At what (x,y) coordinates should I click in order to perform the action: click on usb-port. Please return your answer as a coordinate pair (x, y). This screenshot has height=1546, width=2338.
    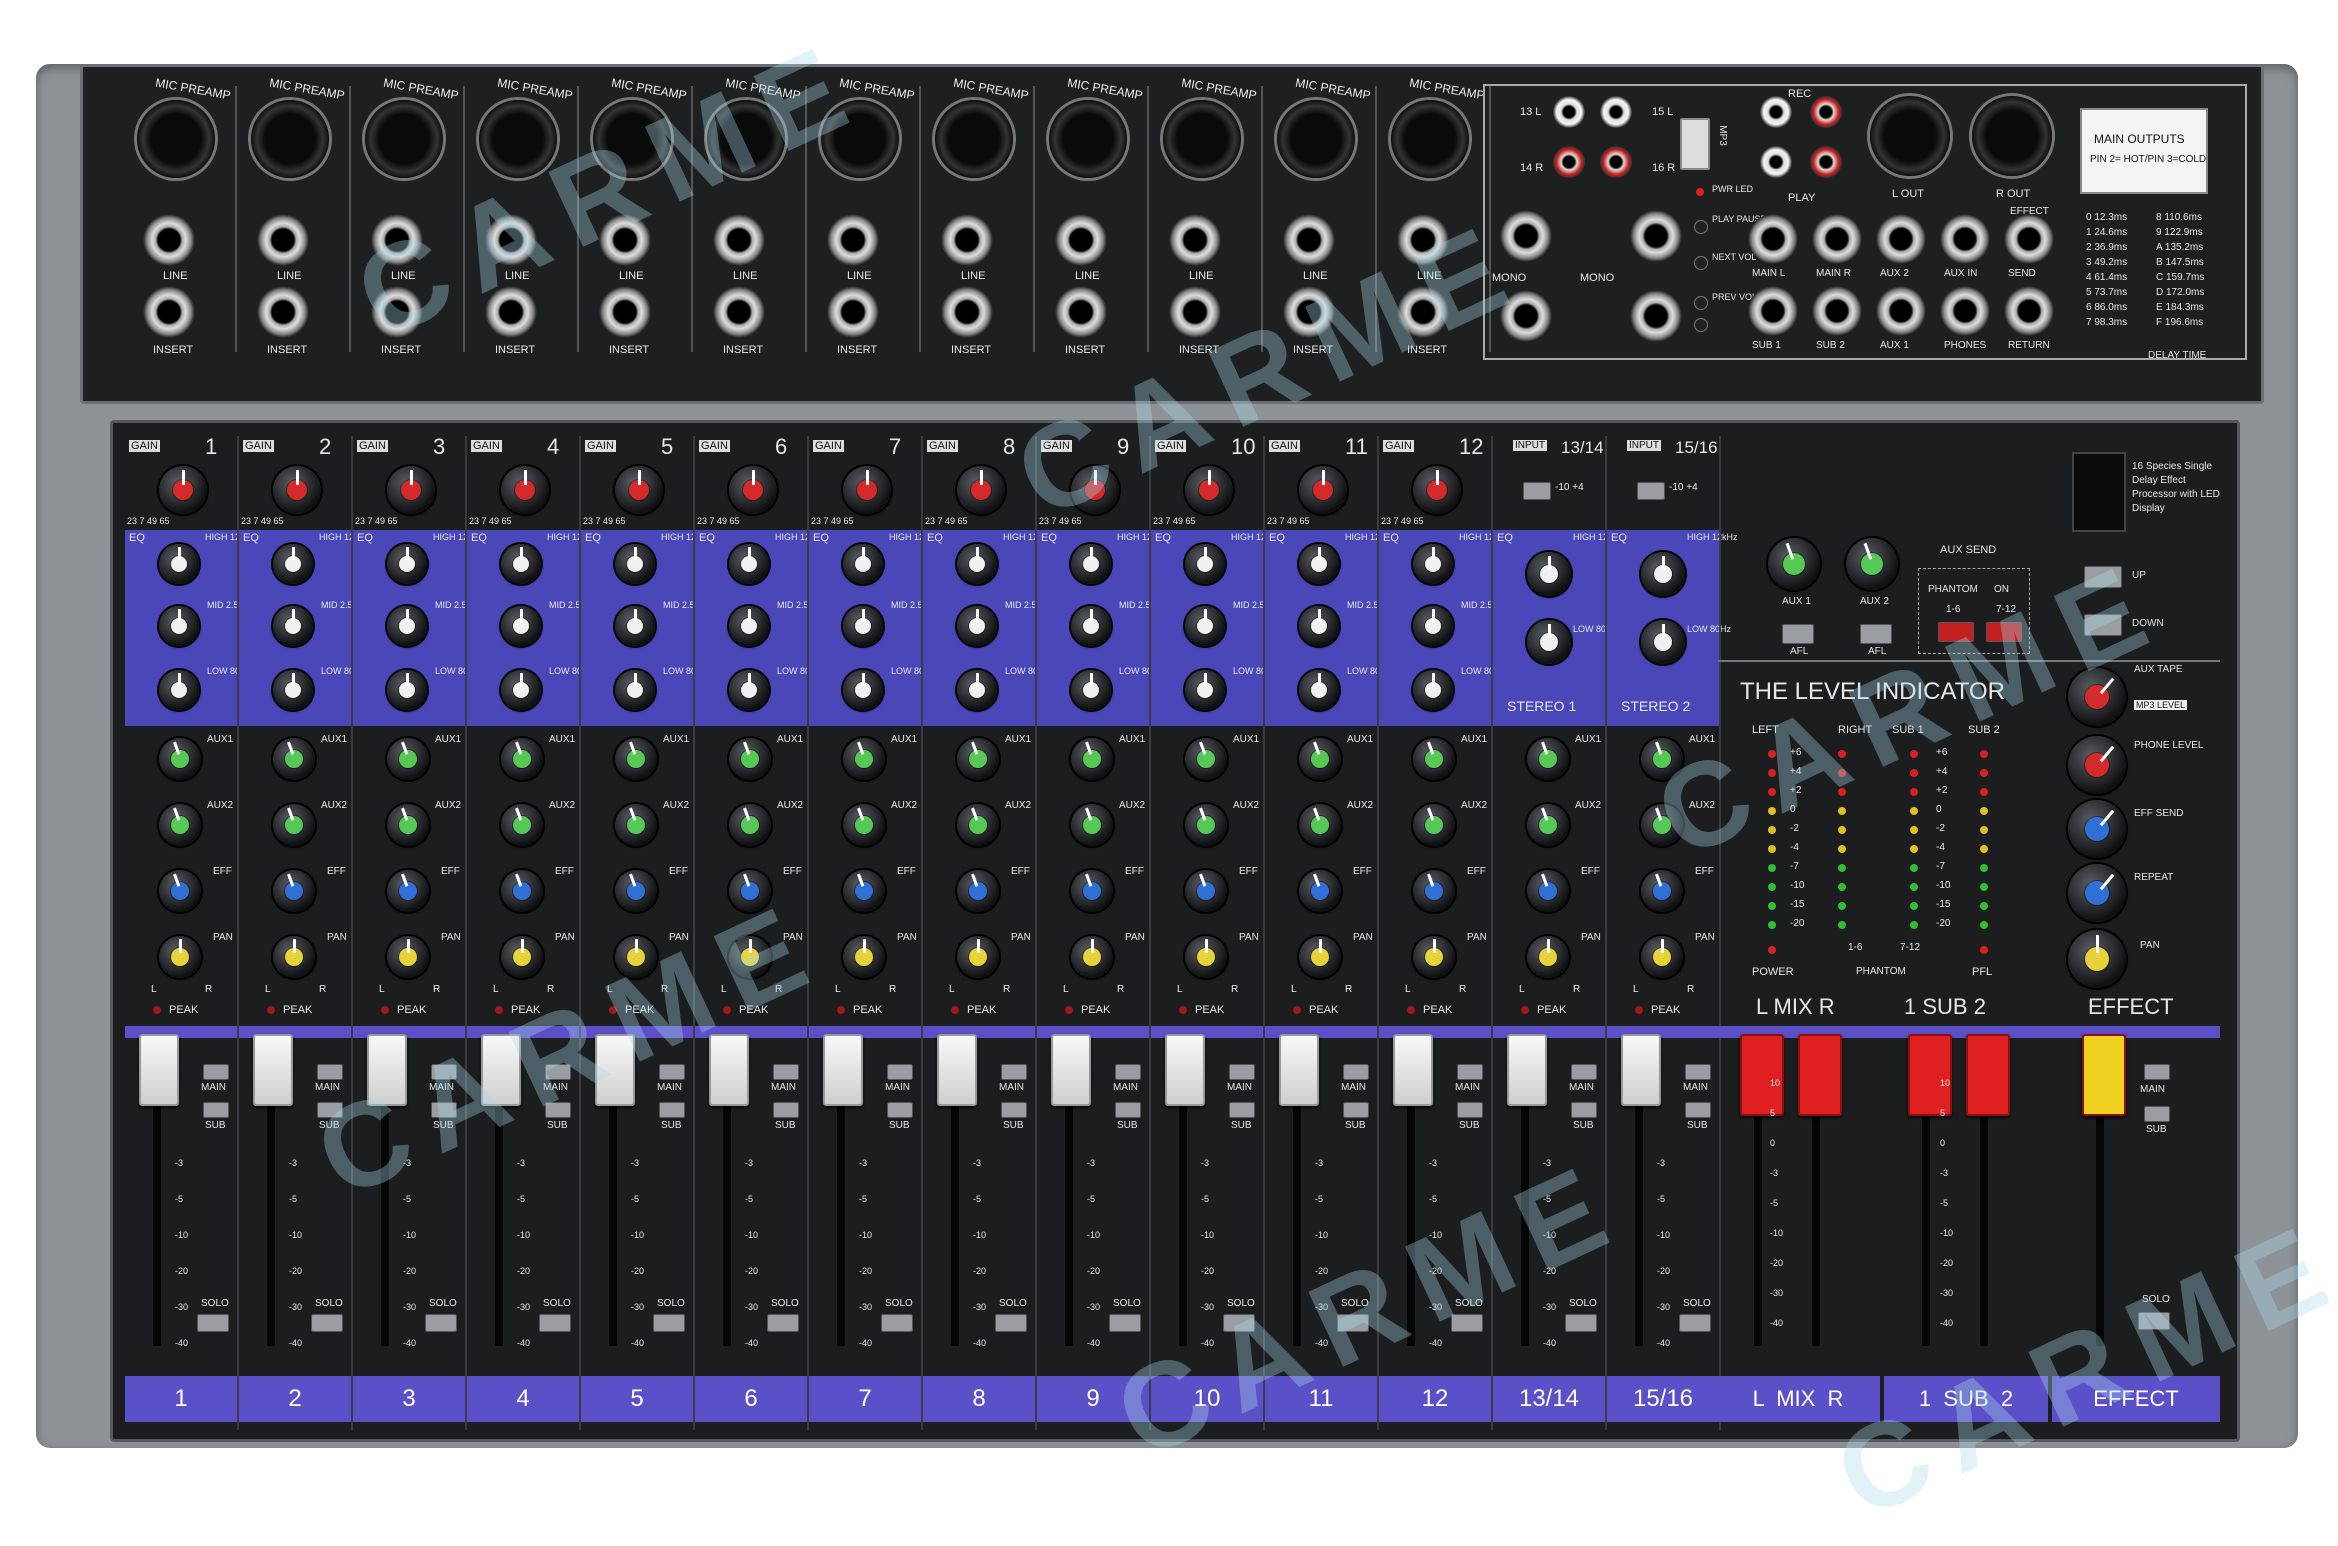
    Looking at the image, I should click on (1695, 144).